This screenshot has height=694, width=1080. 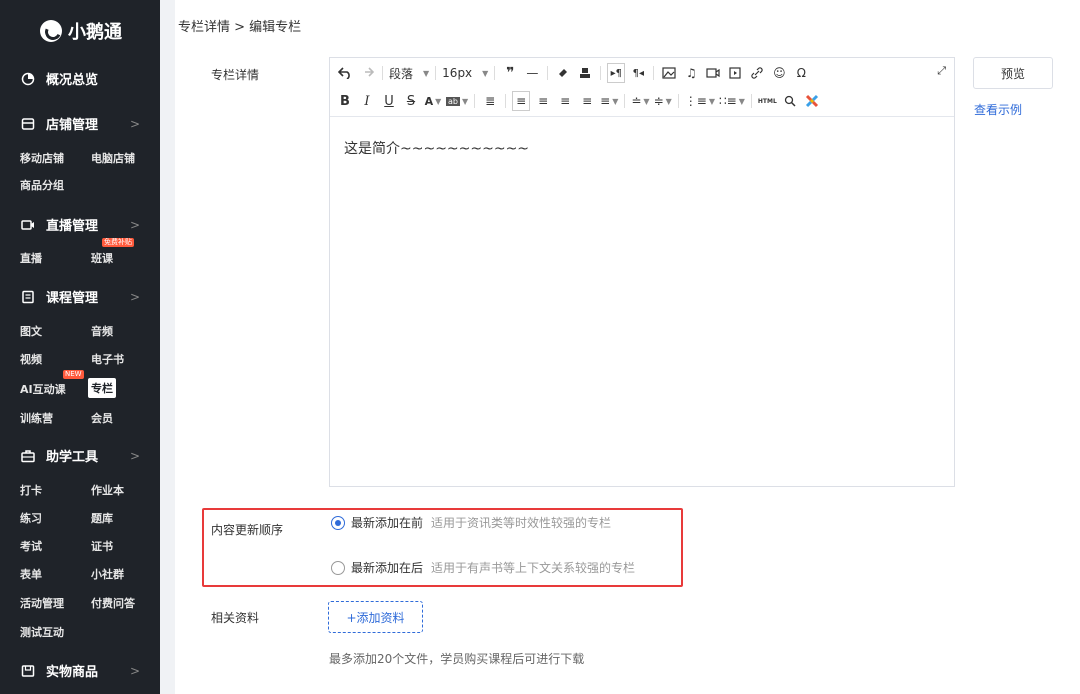 I want to click on clear-format-icon, so click(x=585, y=73).